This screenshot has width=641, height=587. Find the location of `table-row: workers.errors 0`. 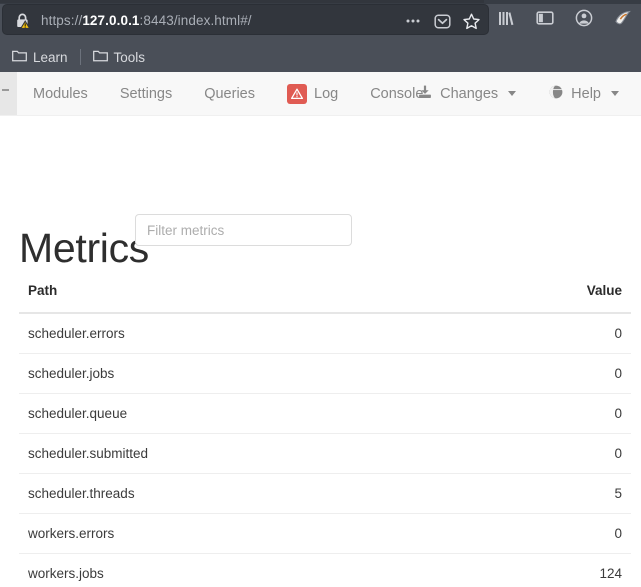

table-row: workers.errors 0 is located at coordinates (325, 533).